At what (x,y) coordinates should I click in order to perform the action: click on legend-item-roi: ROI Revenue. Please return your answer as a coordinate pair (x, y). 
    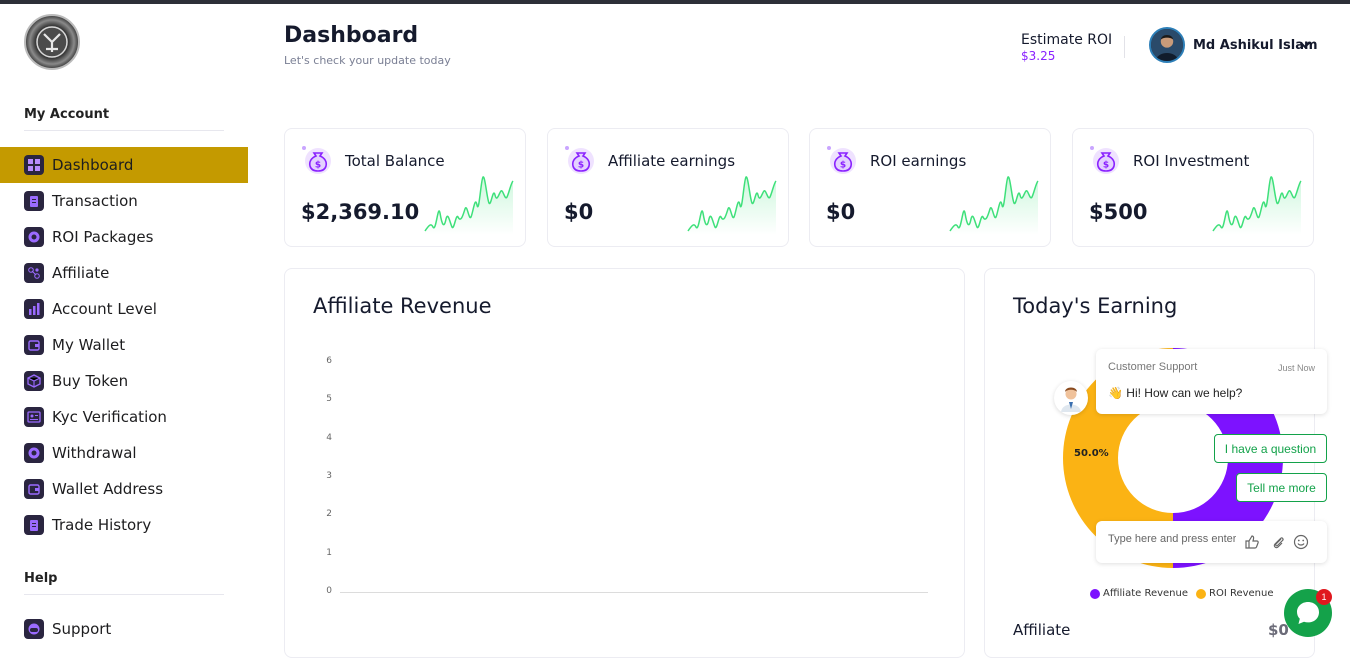
    Looking at the image, I should click on (1235, 593).